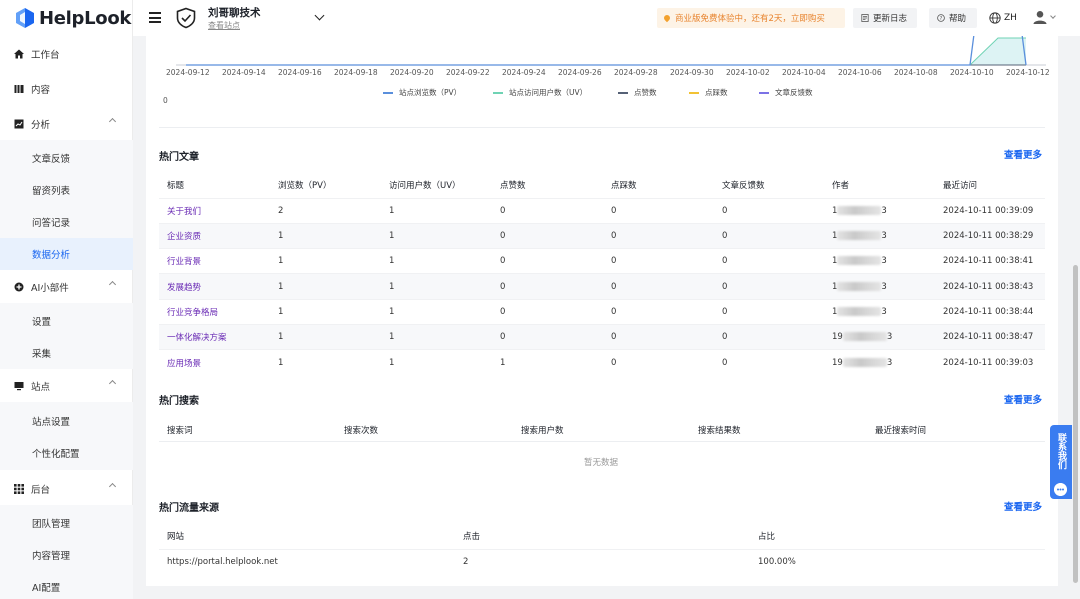  I want to click on sidebar-subitem-team: 团队管理, so click(66, 523).